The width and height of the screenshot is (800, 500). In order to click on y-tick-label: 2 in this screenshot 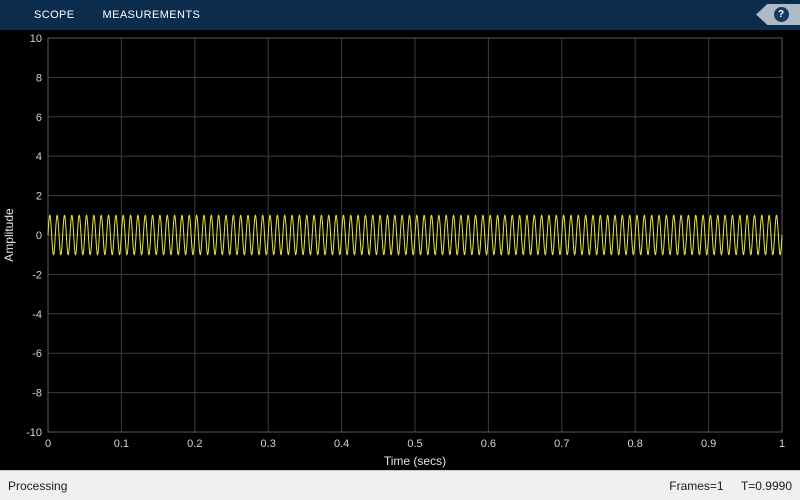, I will do `click(39, 197)`.